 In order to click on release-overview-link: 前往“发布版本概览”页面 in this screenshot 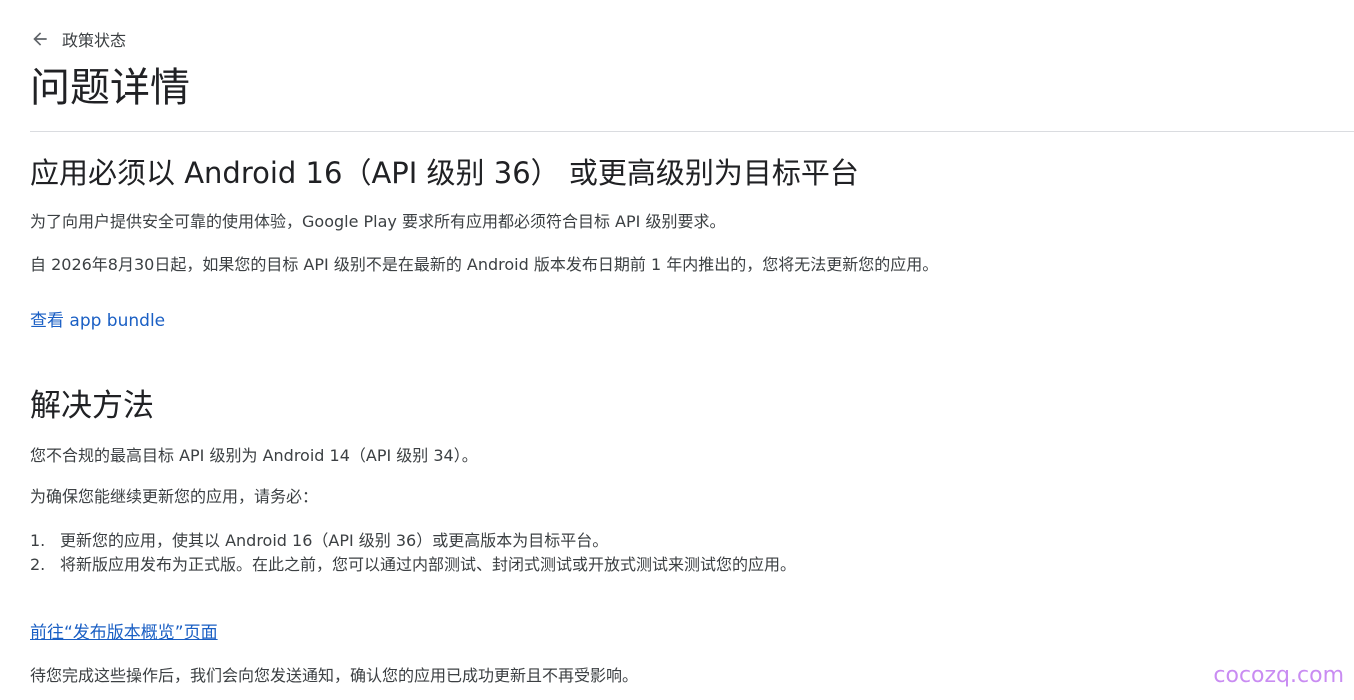, I will do `click(124, 633)`.